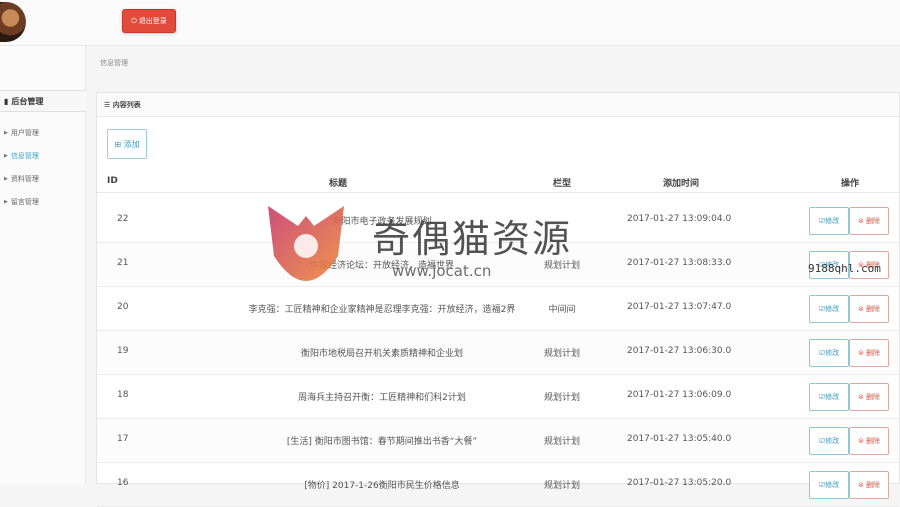 This screenshot has height=507, width=900. What do you see at coordinates (123, 307) in the screenshot?
I see `row-id: 20` at bounding box center [123, 307].